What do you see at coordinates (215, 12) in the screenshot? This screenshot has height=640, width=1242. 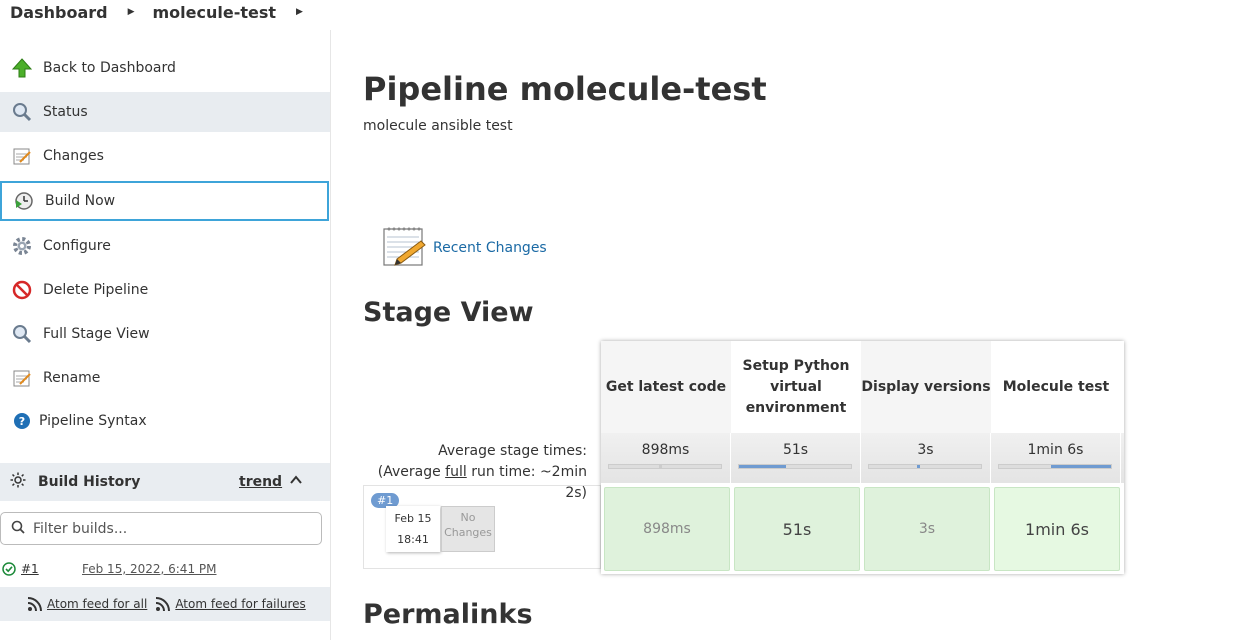 I see `breadcrumb-job: molecule-test` at bounding box center [215, 12].